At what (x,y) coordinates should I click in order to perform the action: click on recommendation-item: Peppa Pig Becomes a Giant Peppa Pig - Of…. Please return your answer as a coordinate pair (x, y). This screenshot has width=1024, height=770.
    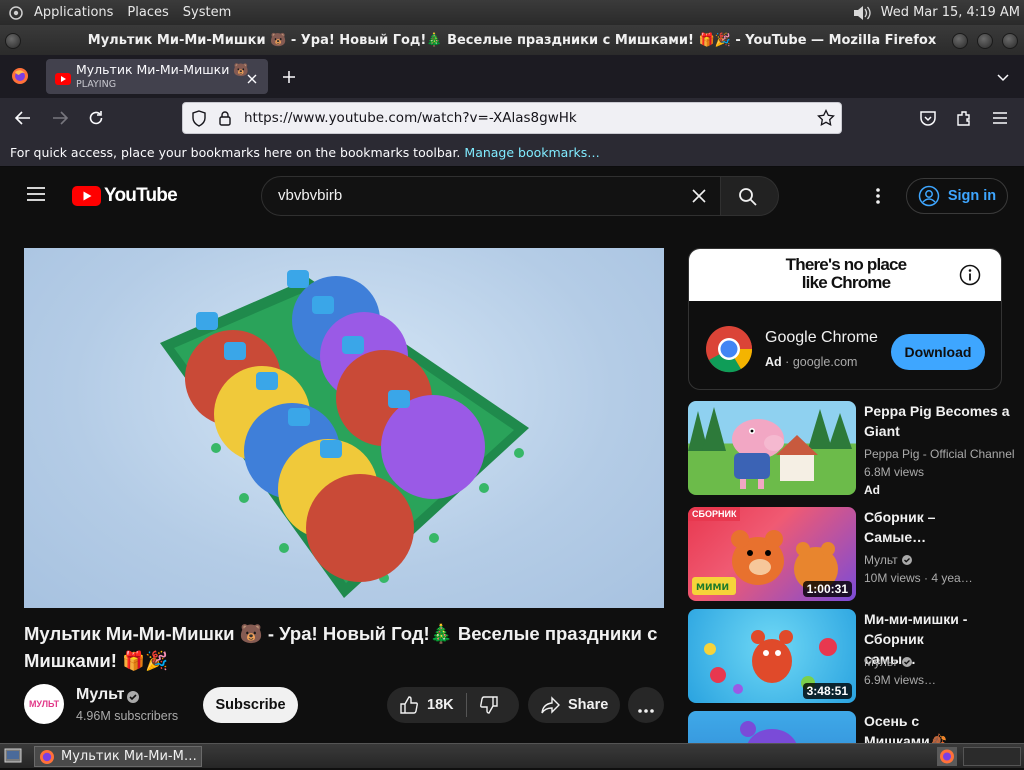
    Looking at the image, I should click on (853, 449).